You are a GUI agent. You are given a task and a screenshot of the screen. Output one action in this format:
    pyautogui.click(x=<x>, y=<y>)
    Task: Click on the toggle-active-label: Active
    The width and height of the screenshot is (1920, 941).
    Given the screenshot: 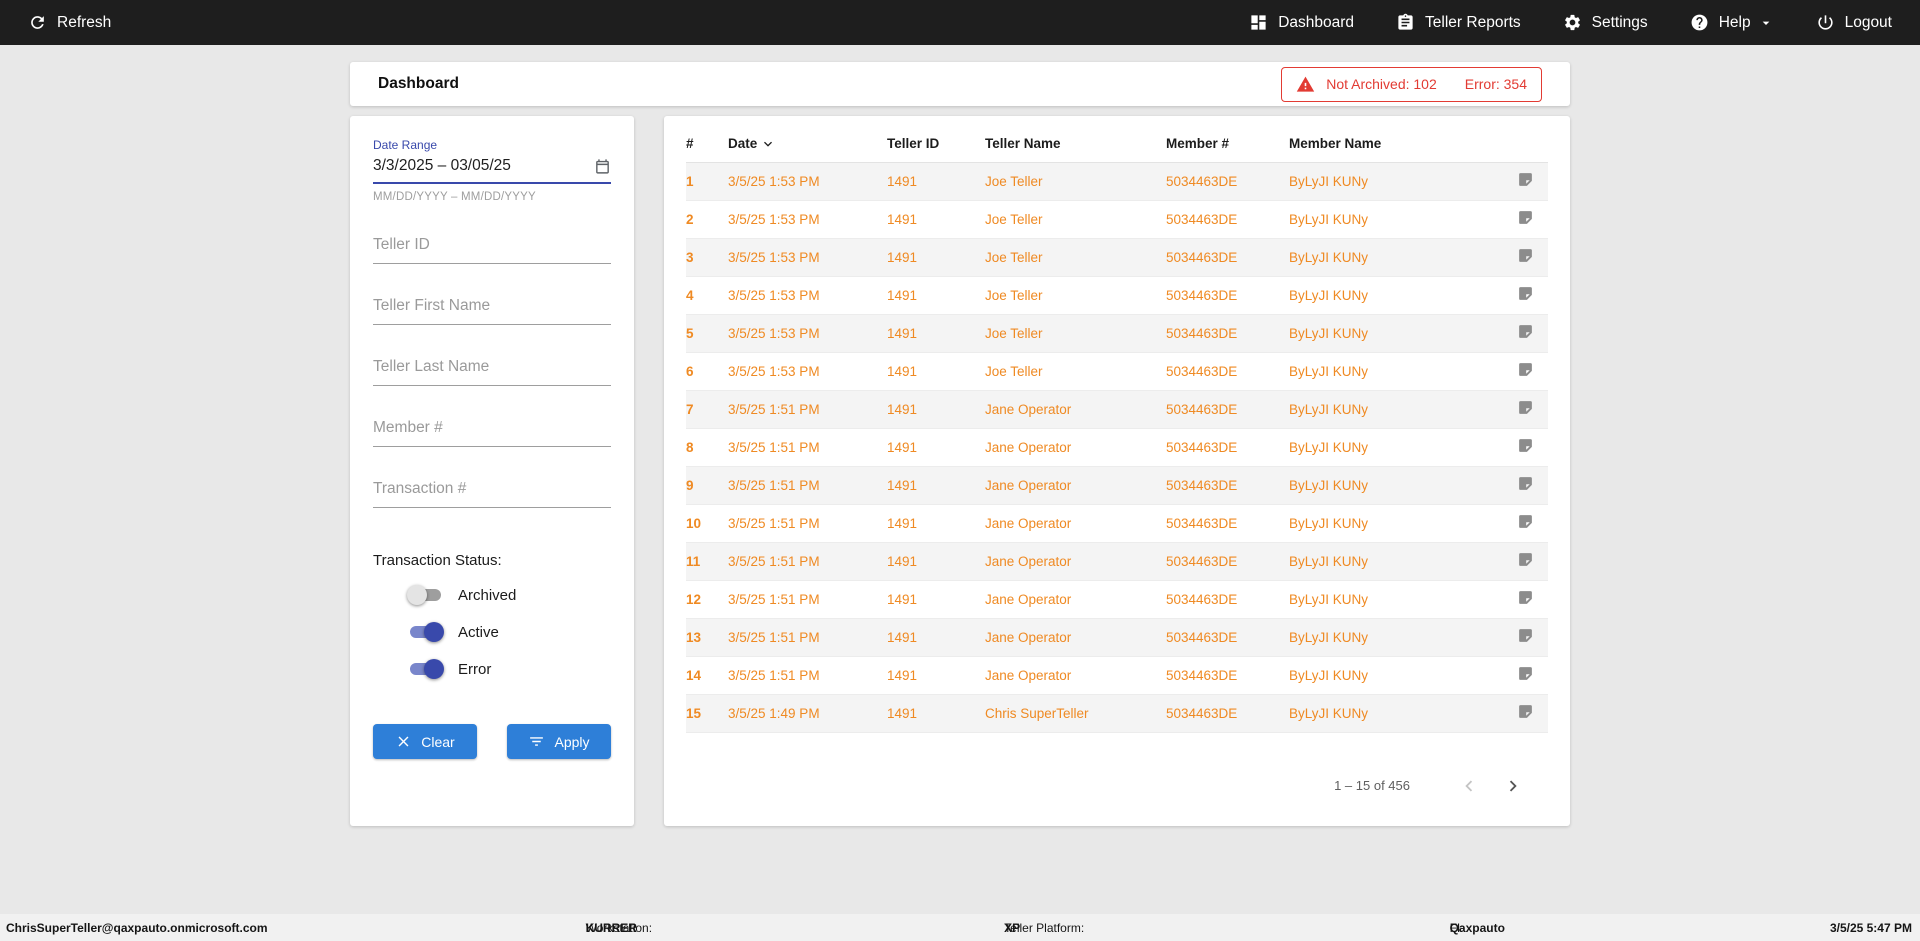 What is the action you would take?
    pyautogui.click(x=478, y=632)
    